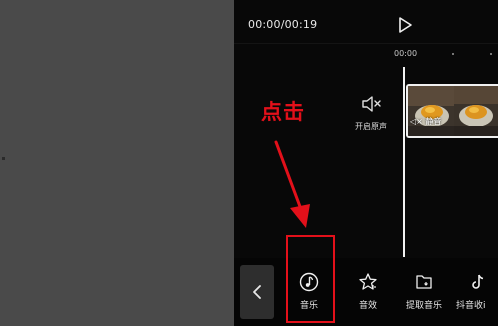 The image size is (498, 326). What do you see at coordinates (283, 112) in the screenshot?
I see `click-annotation-text: 点击` at bounding box center [283, 112].